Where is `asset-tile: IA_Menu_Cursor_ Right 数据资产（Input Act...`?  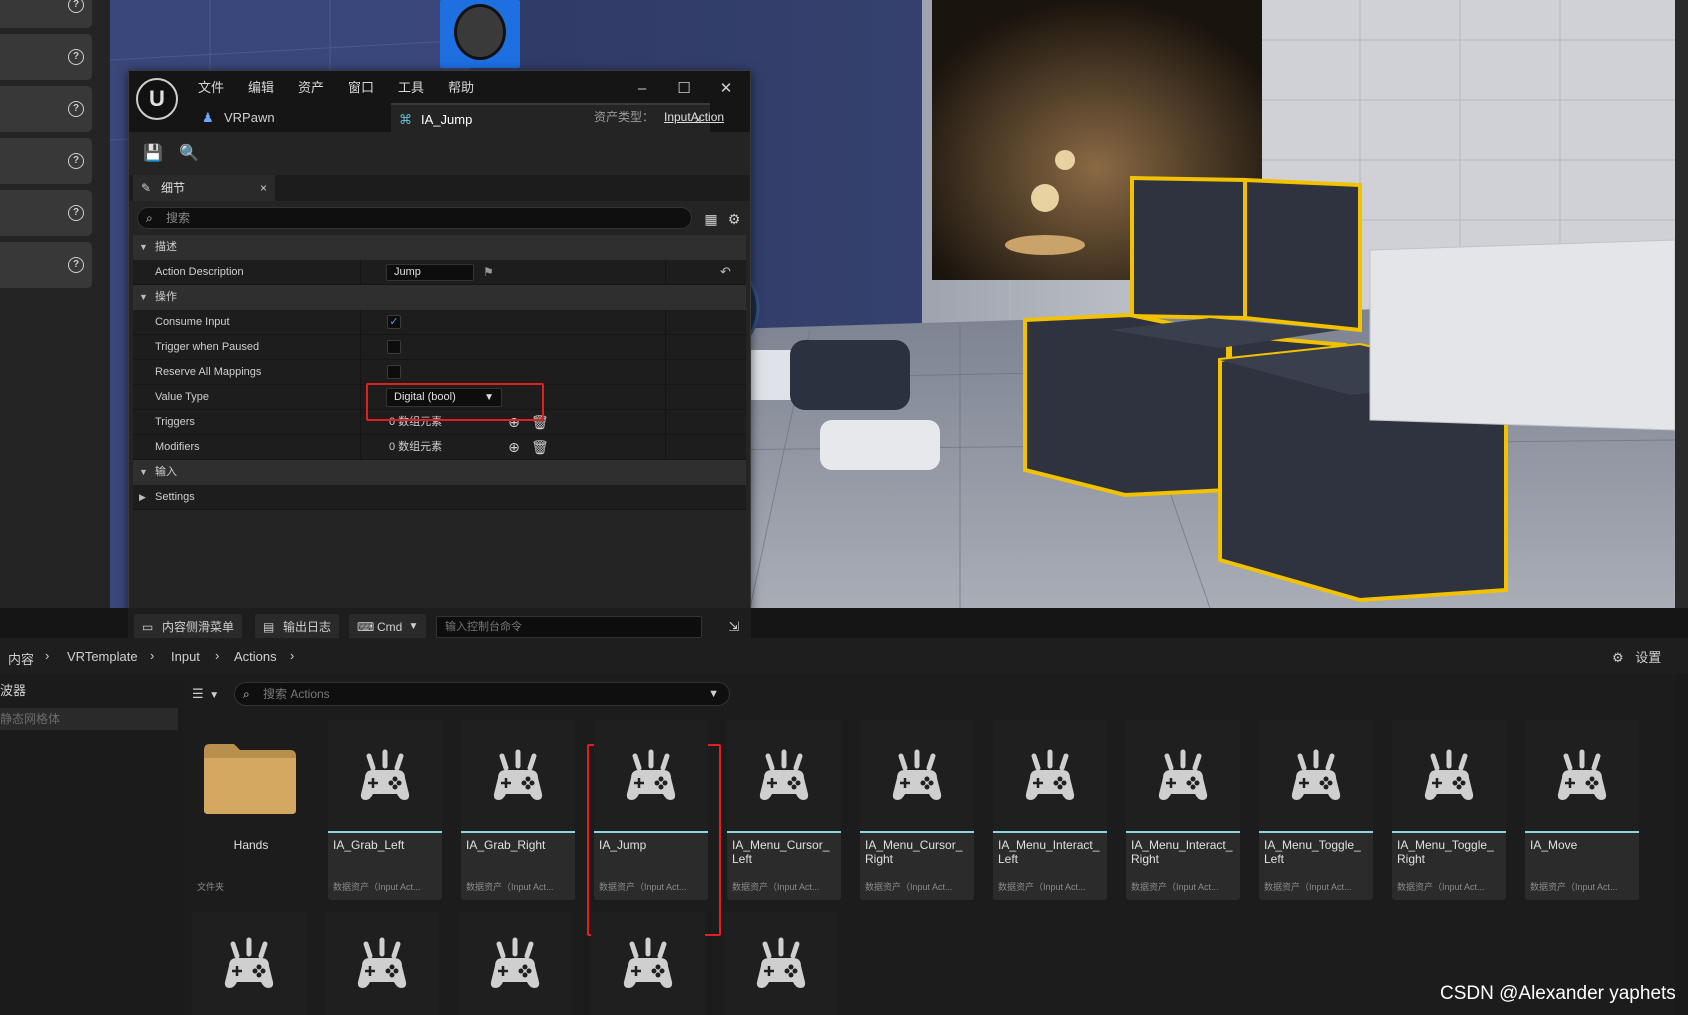
asset-tile: IA_Menu_Cursor_ Right 数据资产（Input Act... is located at coordinates (917, 810).